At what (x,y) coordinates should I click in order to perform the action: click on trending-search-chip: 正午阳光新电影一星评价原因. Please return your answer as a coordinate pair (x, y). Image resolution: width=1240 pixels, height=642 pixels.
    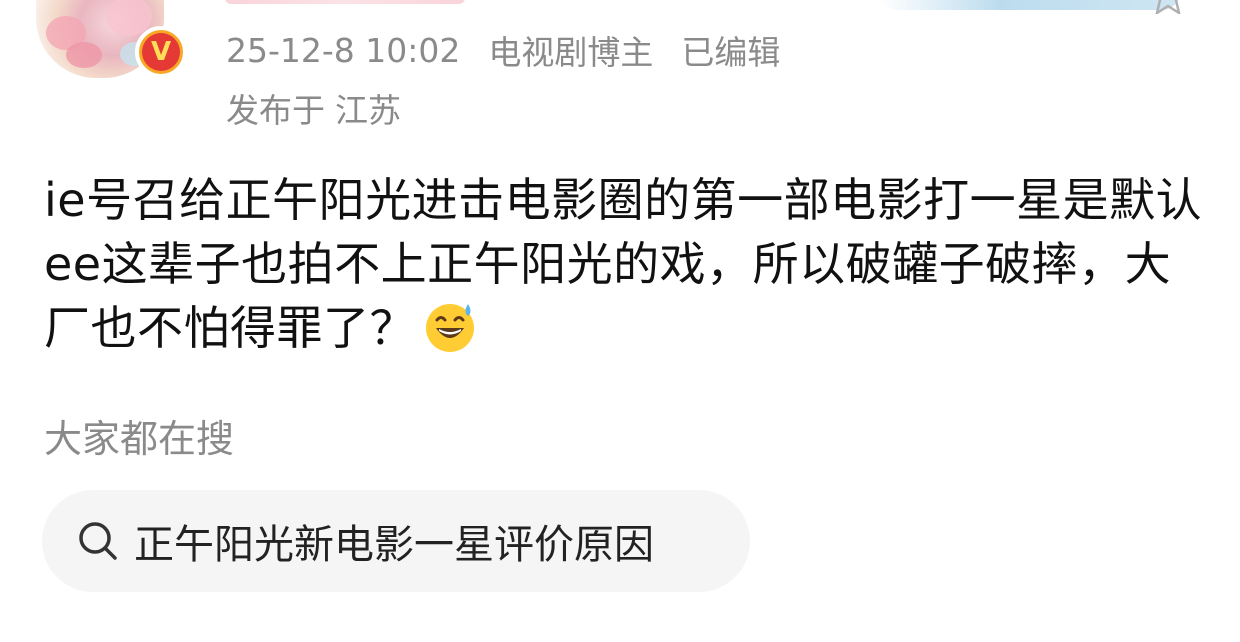
    Looking at the image, I should click on (396, 541).